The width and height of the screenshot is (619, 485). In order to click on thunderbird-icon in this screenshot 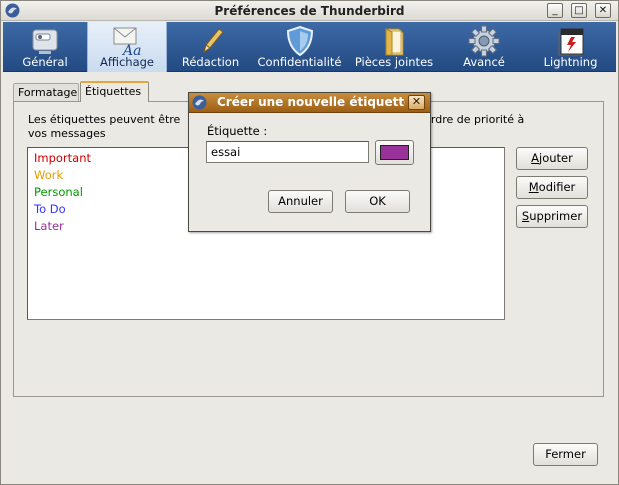, I will do `click(199, 102)`.